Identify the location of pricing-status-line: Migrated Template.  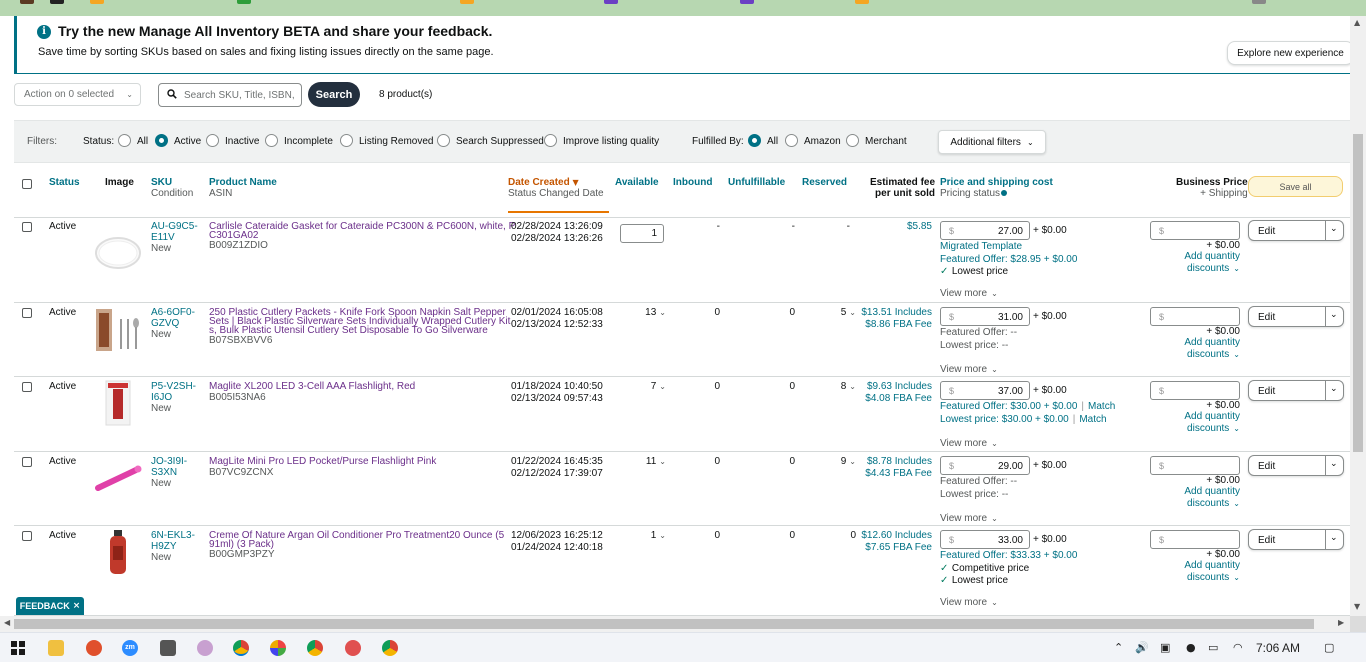
(981, 247).